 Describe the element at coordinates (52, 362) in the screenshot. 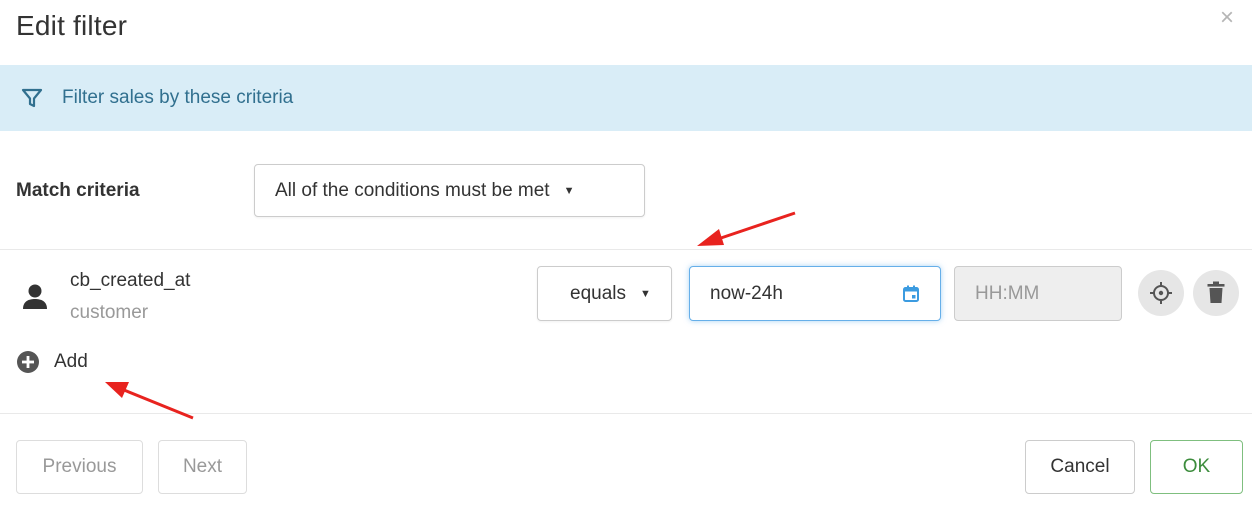

I see `add-condition-button: Add` at that location.